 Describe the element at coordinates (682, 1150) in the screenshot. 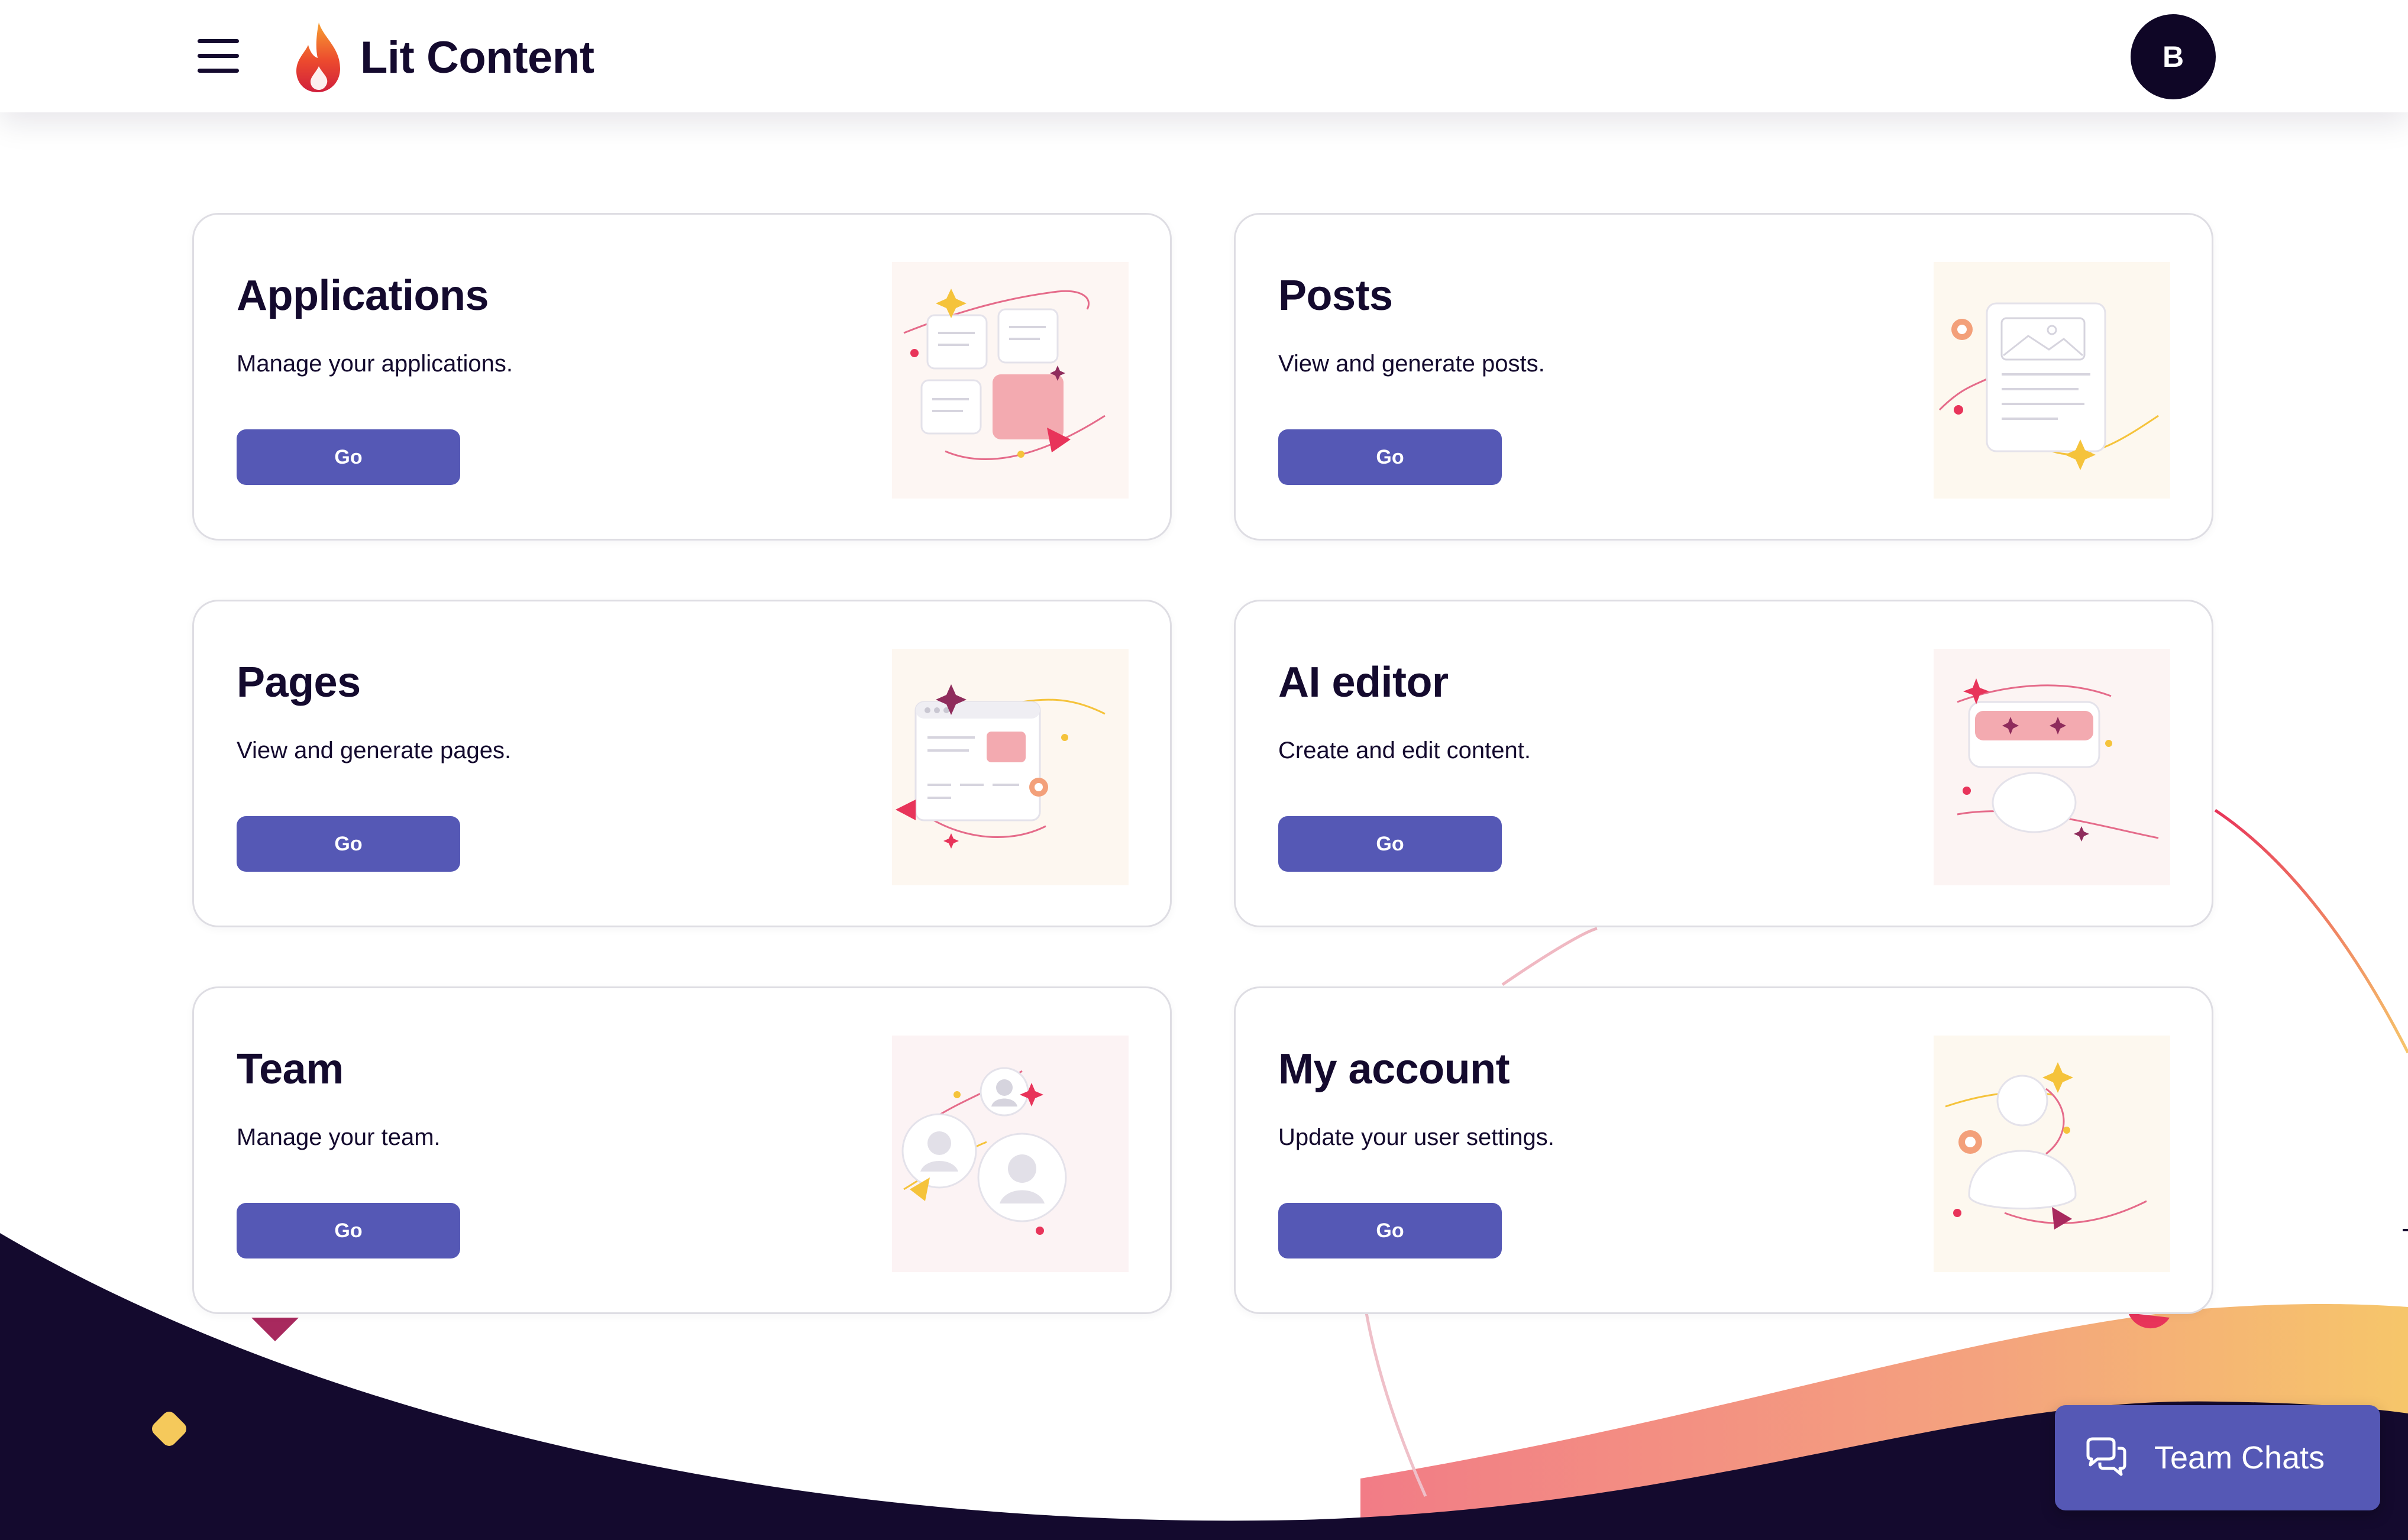

I see `team-card: Team Manage your team. Go` at that location.